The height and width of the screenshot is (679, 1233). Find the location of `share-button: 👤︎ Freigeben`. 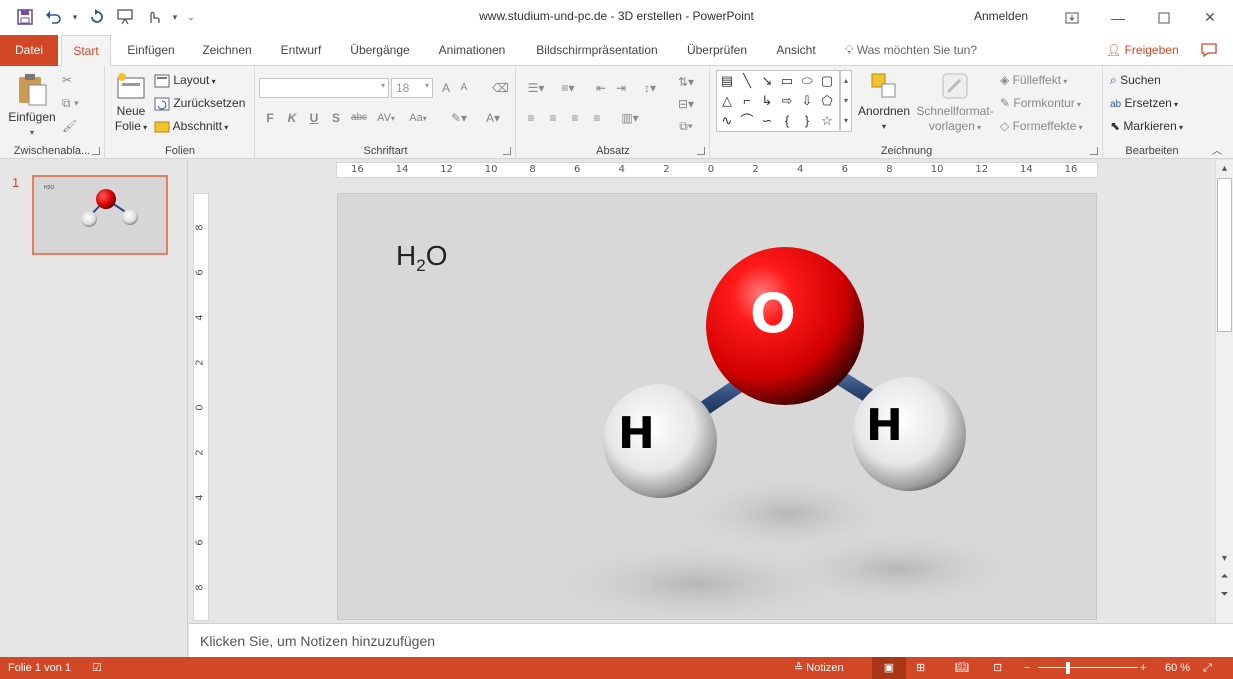

share-button: 👤︎ Freigeben is located at coordinates (1142, 50).